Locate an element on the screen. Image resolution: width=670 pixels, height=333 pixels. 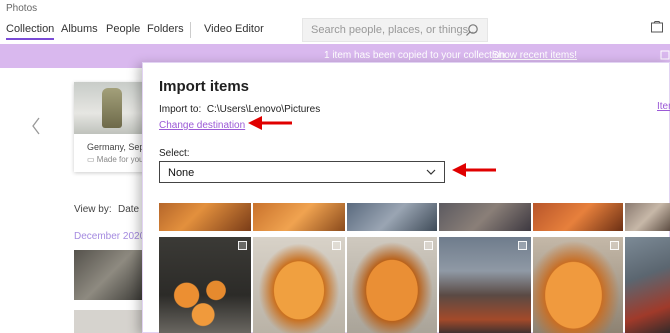
import-path: C:\Users\Lenovo\Pictures is located at coordinates (263, 109).